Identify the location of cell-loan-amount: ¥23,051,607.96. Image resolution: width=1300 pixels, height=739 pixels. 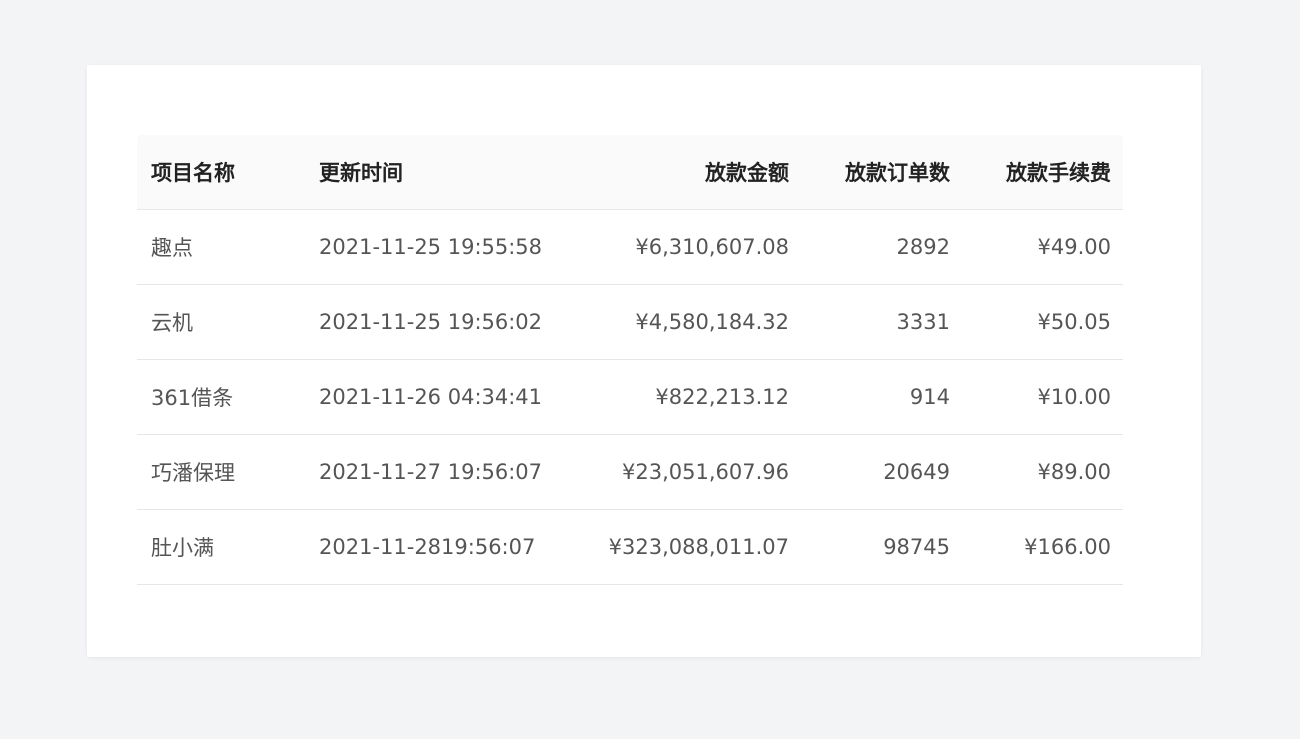
(705, 472).